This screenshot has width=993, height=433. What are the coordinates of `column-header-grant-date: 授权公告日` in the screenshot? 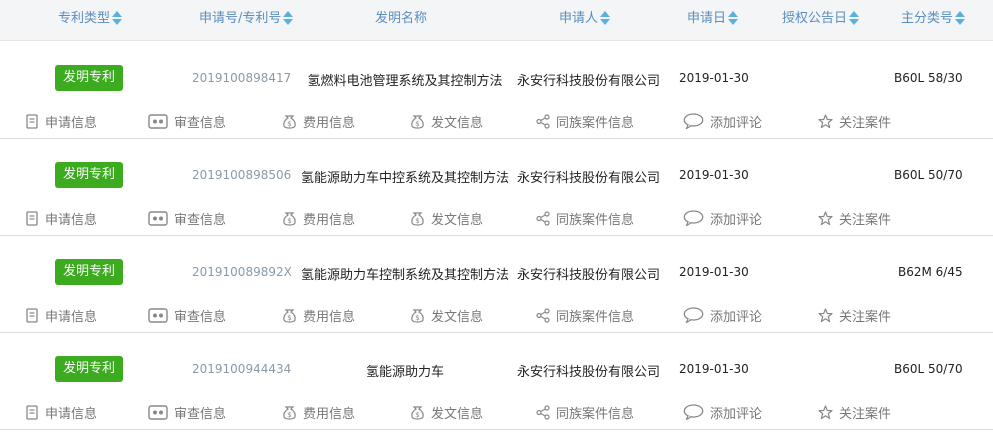 It's located at (821, 20).